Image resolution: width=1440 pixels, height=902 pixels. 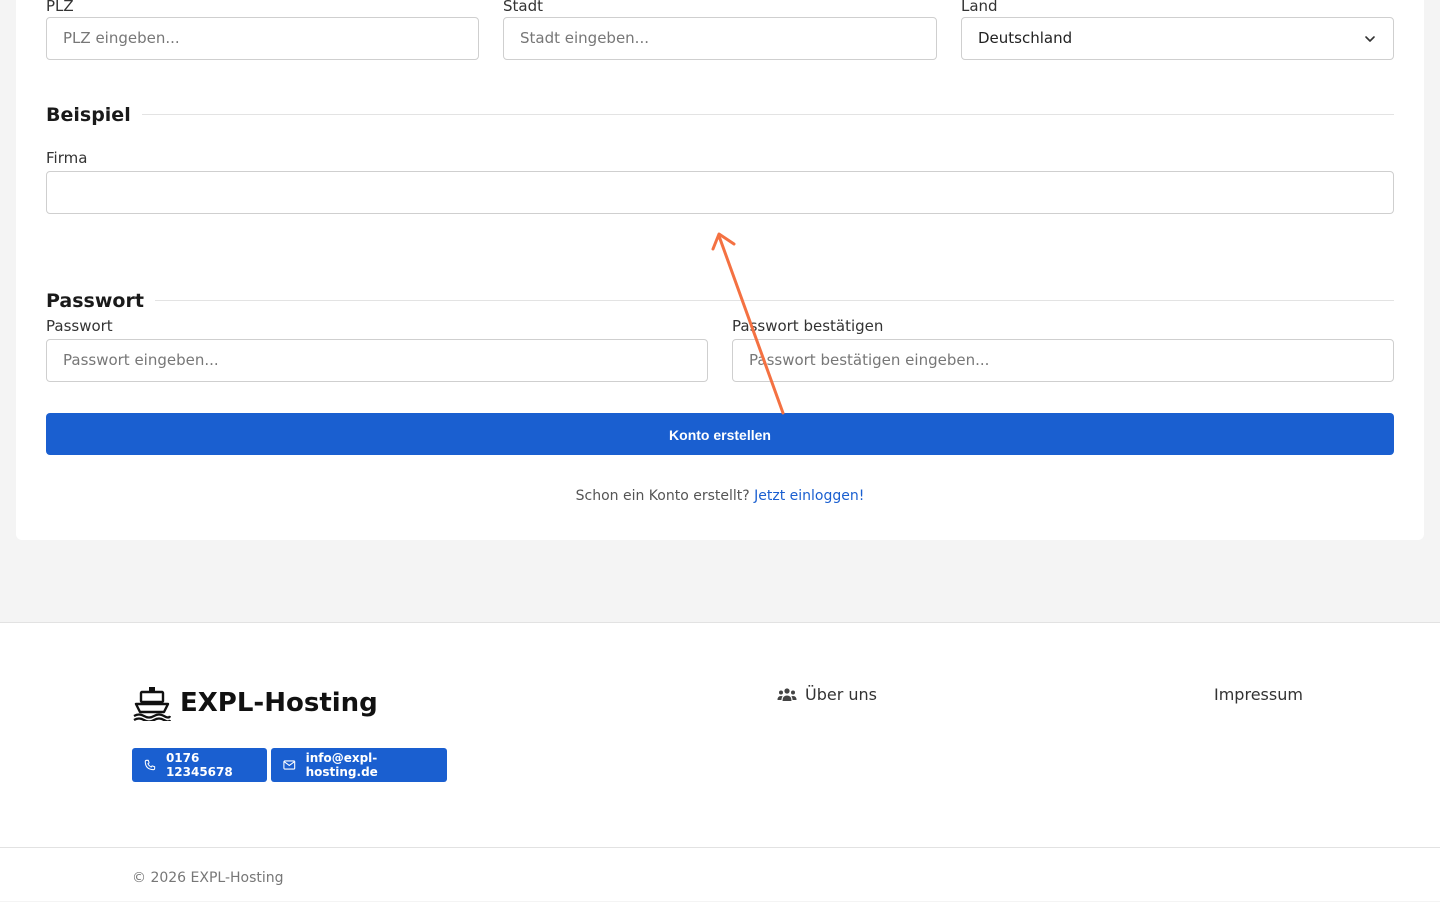 I want to click on company-label: Firma, so click(x=67, y=158).